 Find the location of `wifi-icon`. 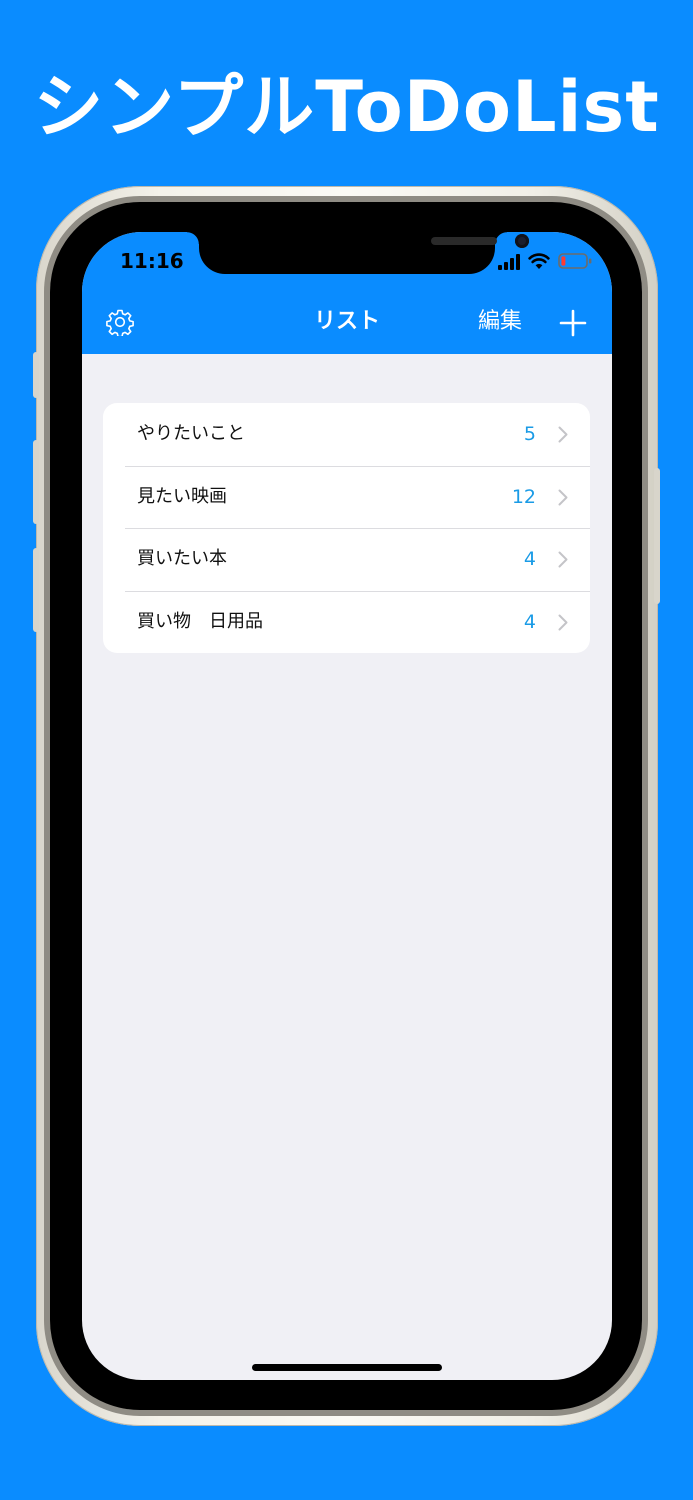

wifi-icon is located at coordinates (539, 261).